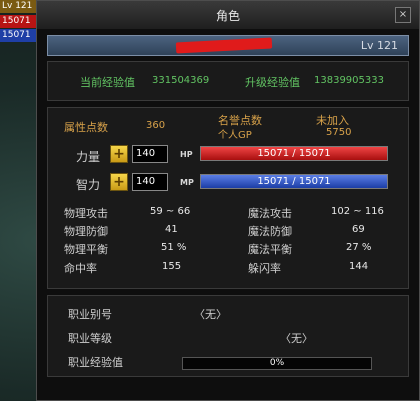  I want to click on job-id-value: 〈无〉, so click(210, 314).